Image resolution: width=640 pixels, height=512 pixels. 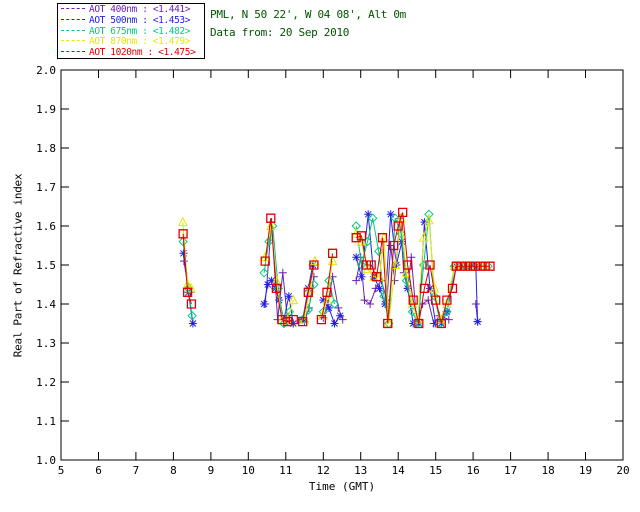 I want to click on x-tick-label: 6, so click(x=98, y=470).